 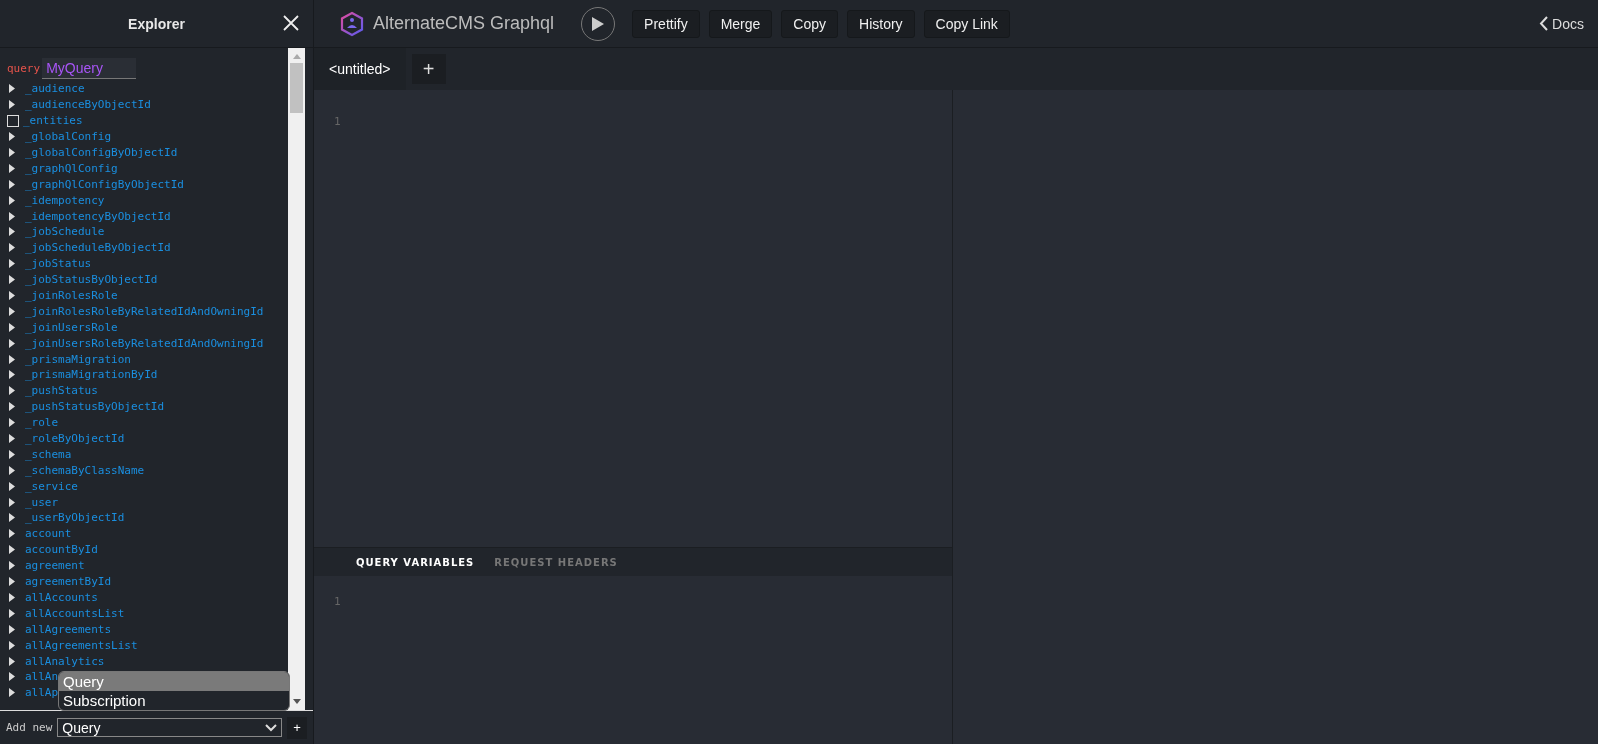 What do you see at coordinates (42, 677) in the screenshot?
I see `field-name: allAn` at bounding box center [42, 677].